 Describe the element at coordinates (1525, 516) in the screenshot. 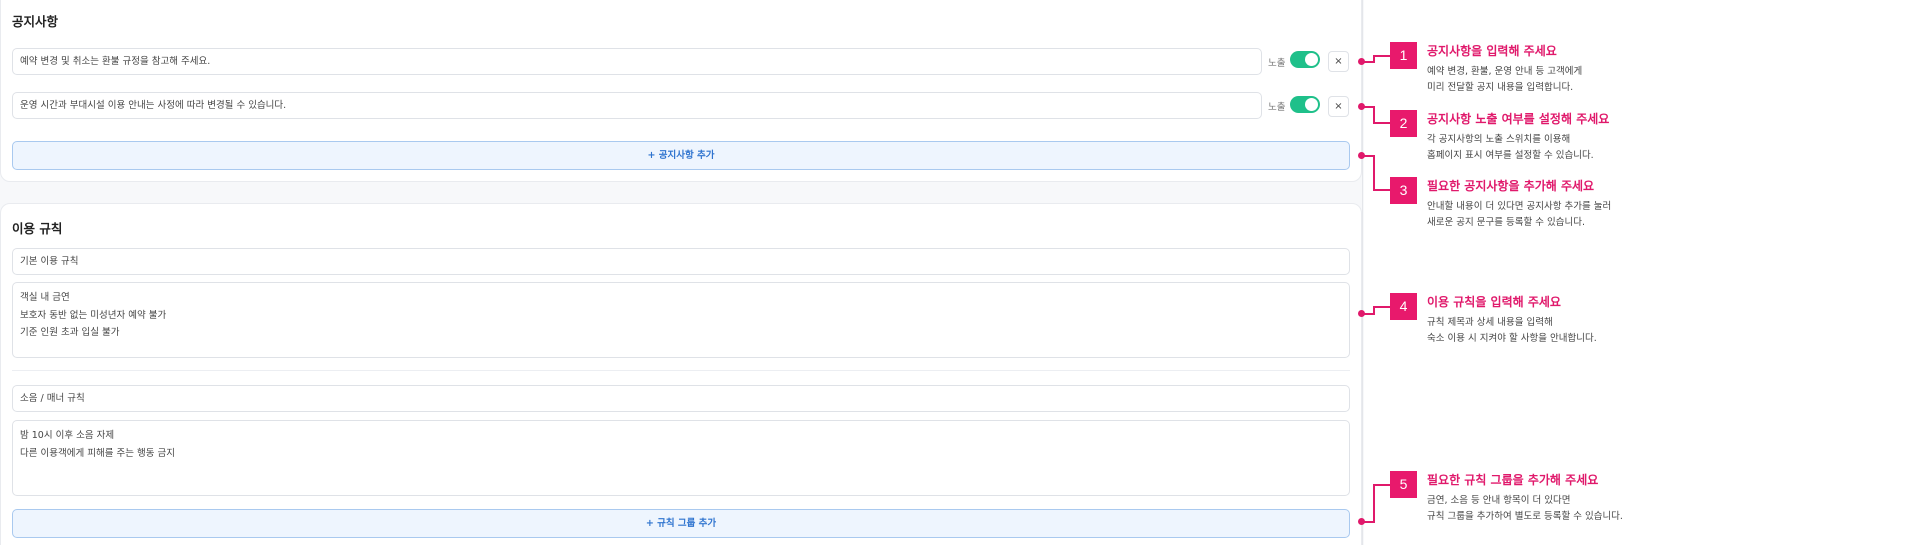

I see `annotation-desc-line: 규칙 그룹을 추가하여 별도로 등록할 수 있습니다.` at that location.